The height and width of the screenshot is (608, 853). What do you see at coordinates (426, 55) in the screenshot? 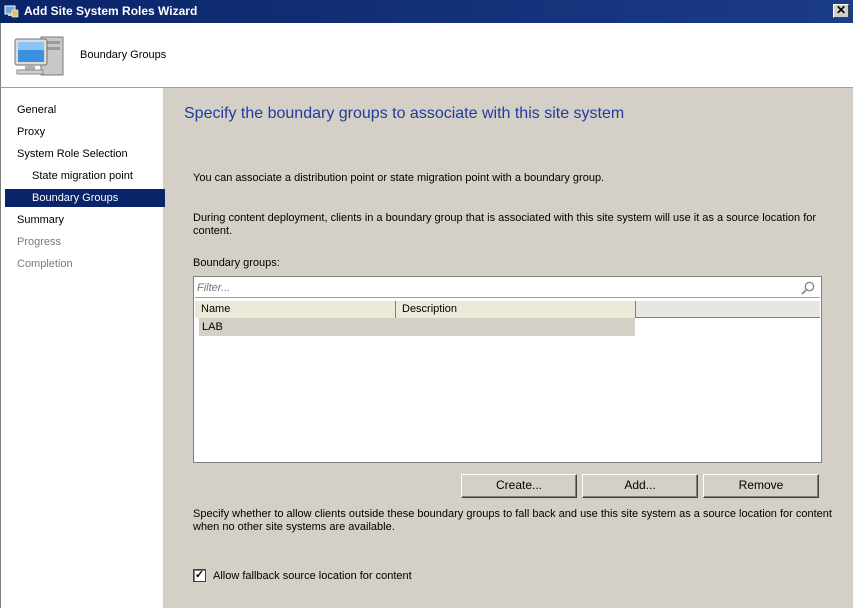
I see `wizard-header: Boundary Groups` at bounding box center [426, 55].